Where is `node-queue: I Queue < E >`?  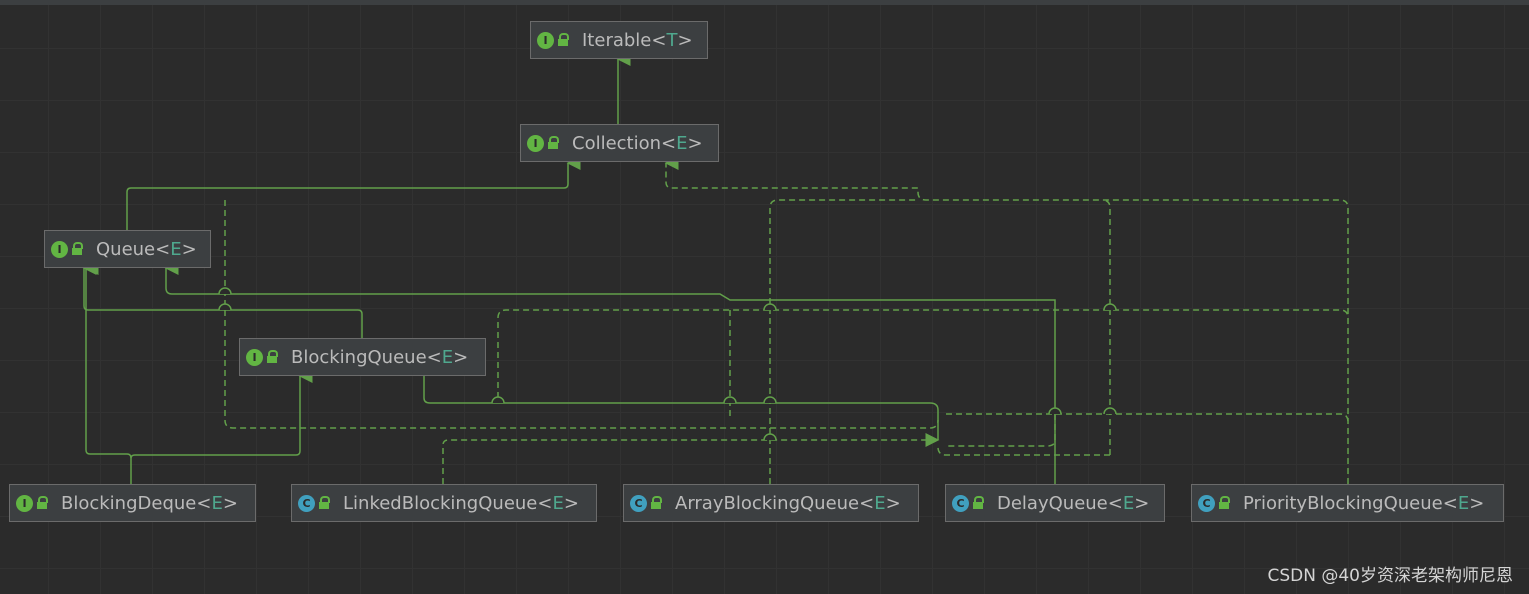
node-queue: I Queue < E > is located at coordinates (127, 249).